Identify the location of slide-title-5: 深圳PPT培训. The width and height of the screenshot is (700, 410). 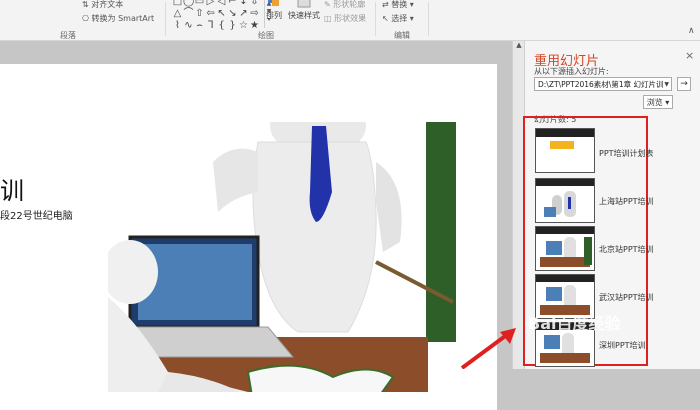
(622, 345).